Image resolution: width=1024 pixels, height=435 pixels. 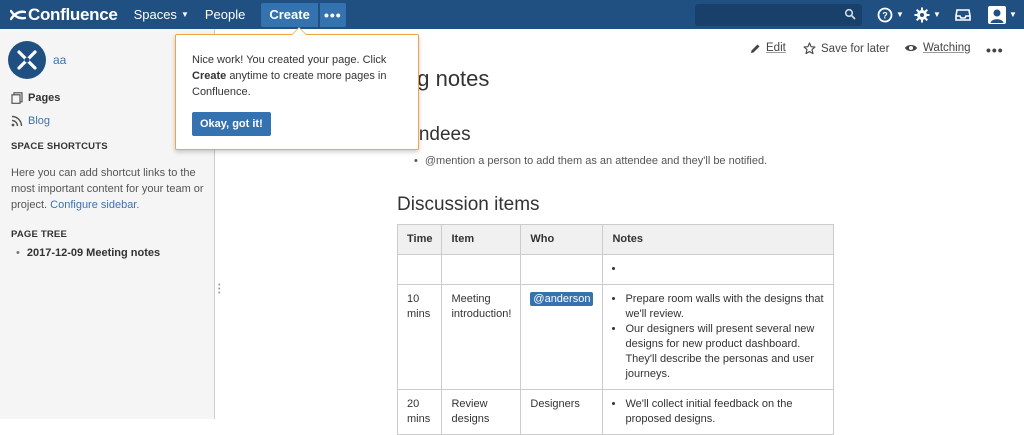 What do you see at coordinates (562, 412) in the screenshot?
I see `who-cell: Designers` at bounding box center [562, 412].